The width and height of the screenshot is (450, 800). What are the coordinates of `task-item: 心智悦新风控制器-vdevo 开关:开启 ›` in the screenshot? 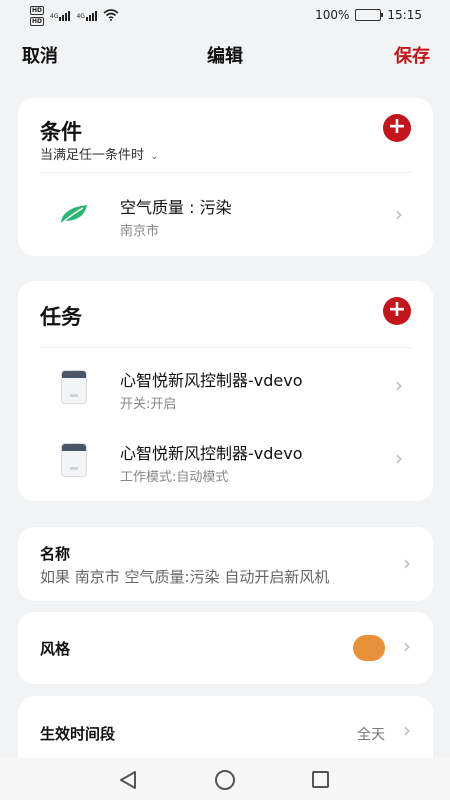 It's located at (225, 388).